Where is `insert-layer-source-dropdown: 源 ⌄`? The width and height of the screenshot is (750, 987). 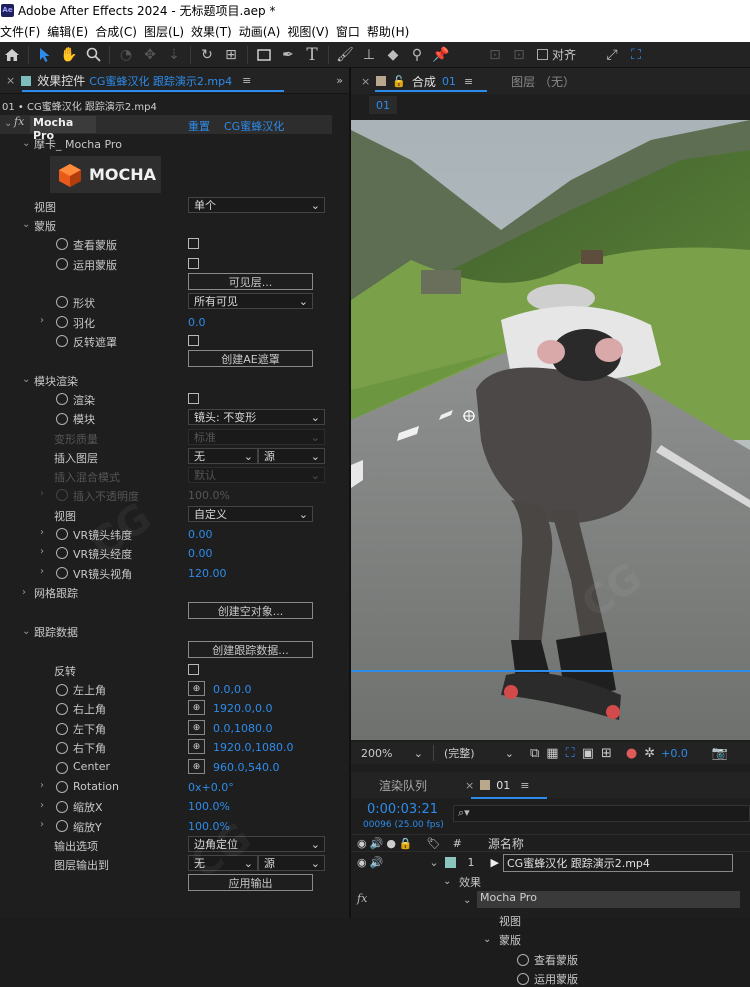 insert-layer-source-dropdown: 源 ⌄ is located at coordinates (291, 456).